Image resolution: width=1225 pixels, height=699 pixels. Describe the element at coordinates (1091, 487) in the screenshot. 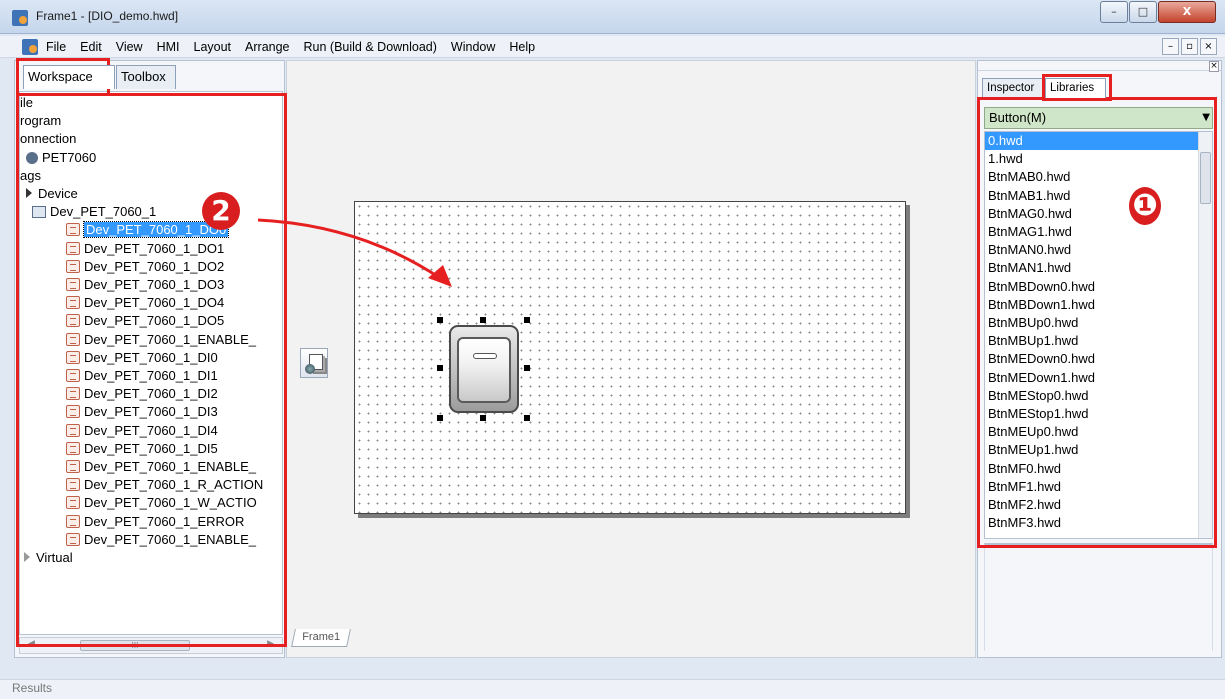

I see `library-item: BtnMF1.hwd` at that location.